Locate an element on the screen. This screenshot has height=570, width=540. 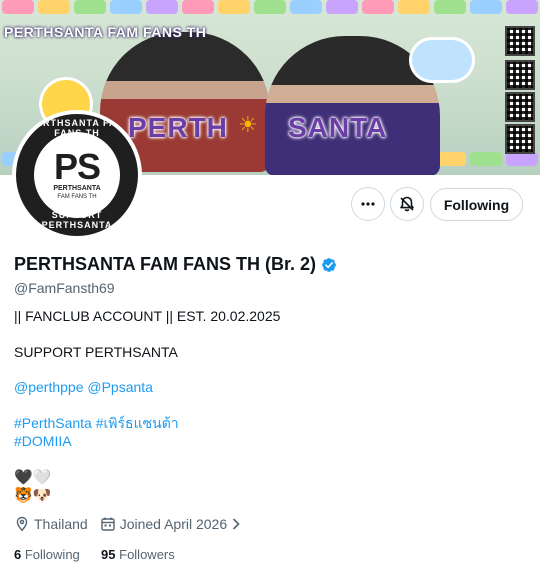
following-stat: 6 Following is located at coordinates (47, 554).